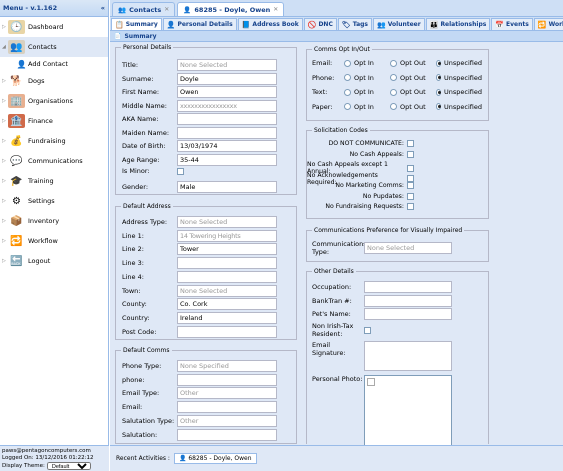  Describe the element at coordinates (227, 304) in the screenshot. I see `county-input: Co. Cork` at that location.